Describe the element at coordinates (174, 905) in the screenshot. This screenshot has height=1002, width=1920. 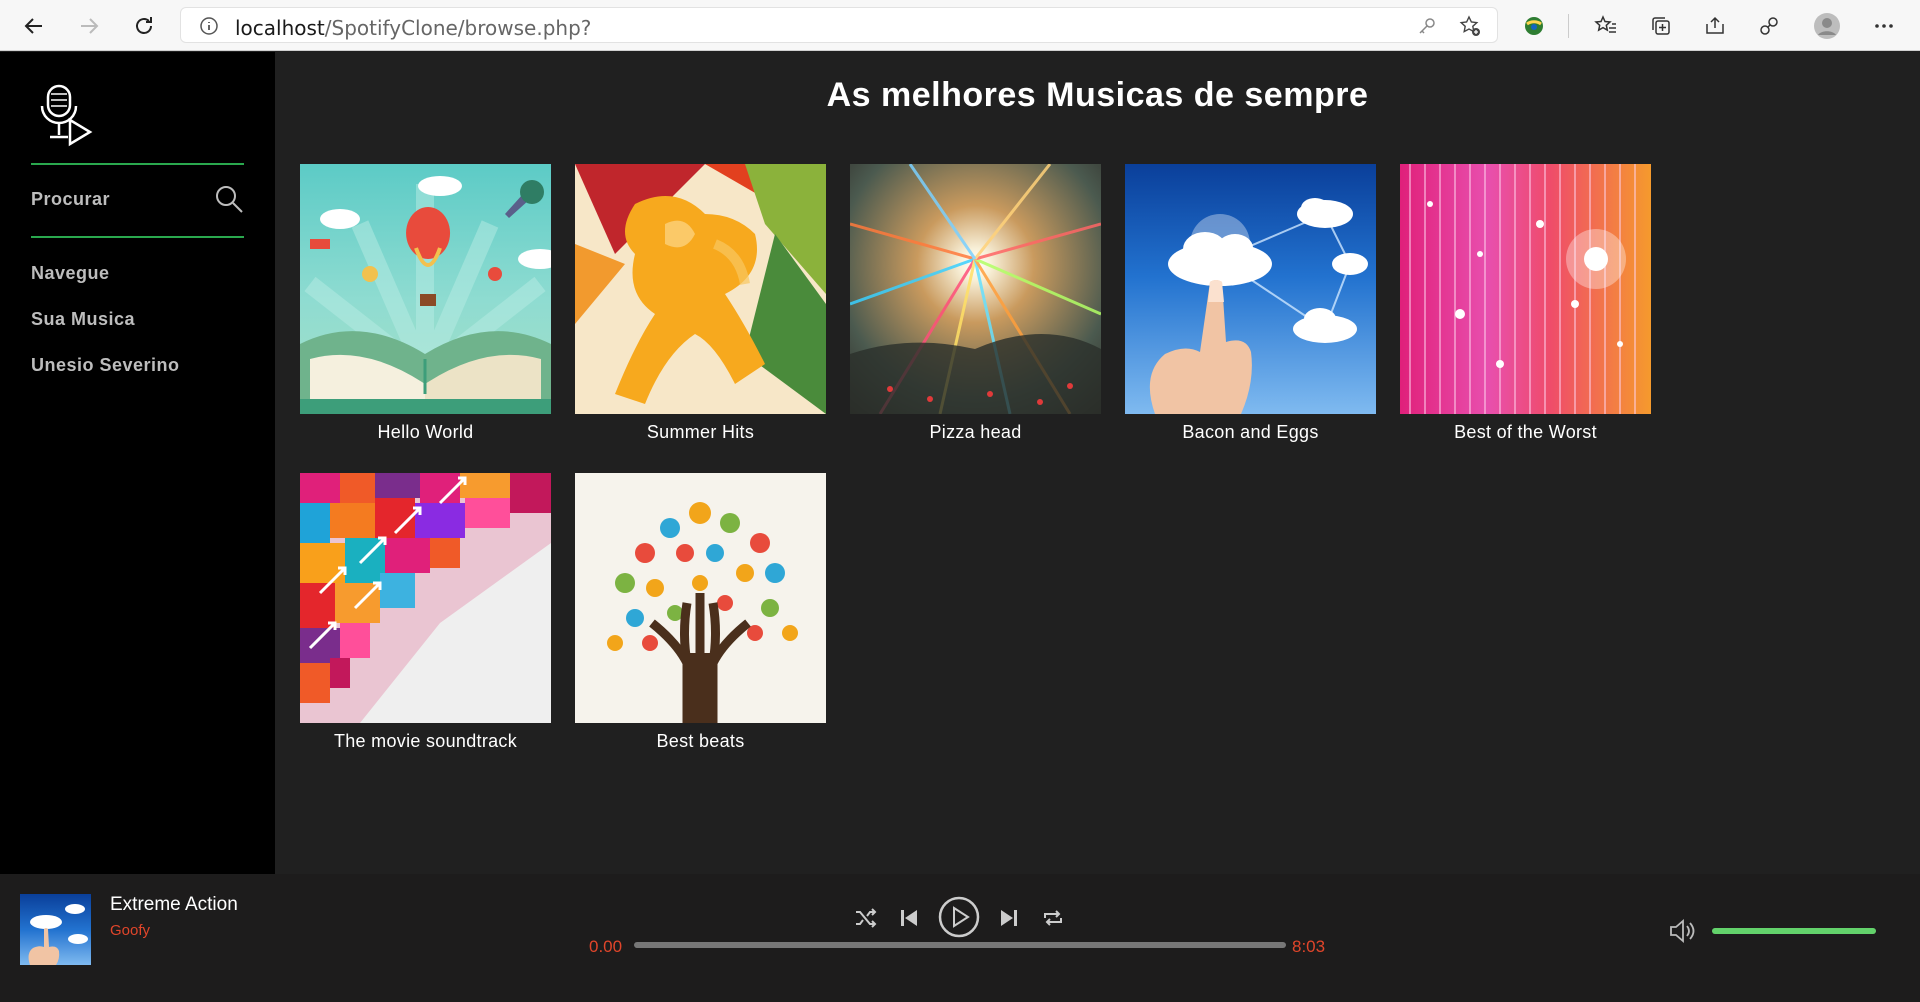
I see `now-playing-title: Extreme Action` at that location.